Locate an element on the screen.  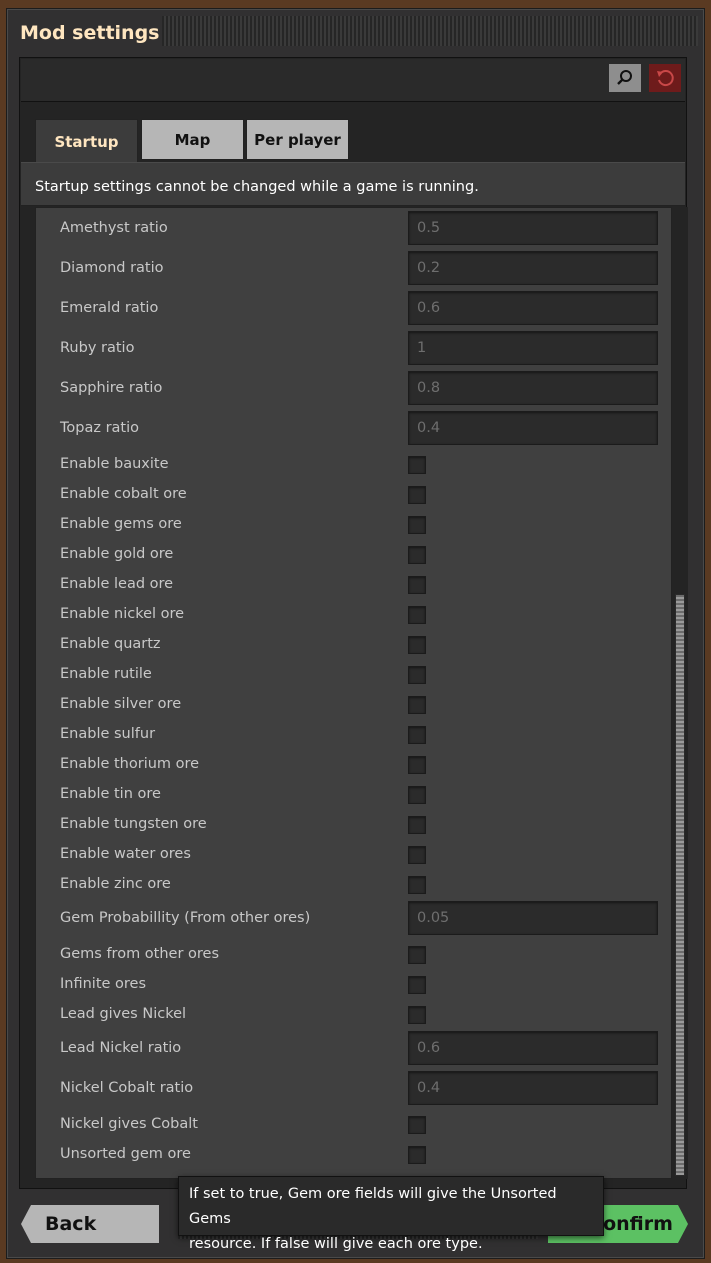
setting-label: Enable thorium ore is located at coordinates (130, 764).